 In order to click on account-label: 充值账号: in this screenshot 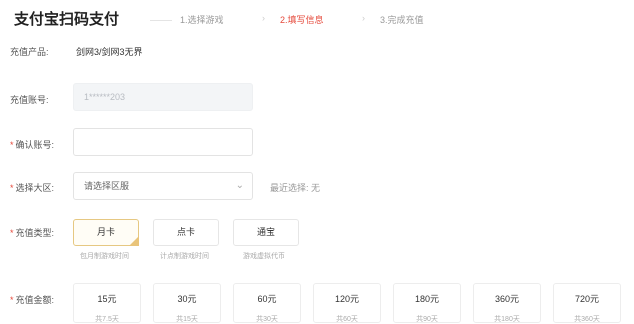, I will do `click(29, 100)`.